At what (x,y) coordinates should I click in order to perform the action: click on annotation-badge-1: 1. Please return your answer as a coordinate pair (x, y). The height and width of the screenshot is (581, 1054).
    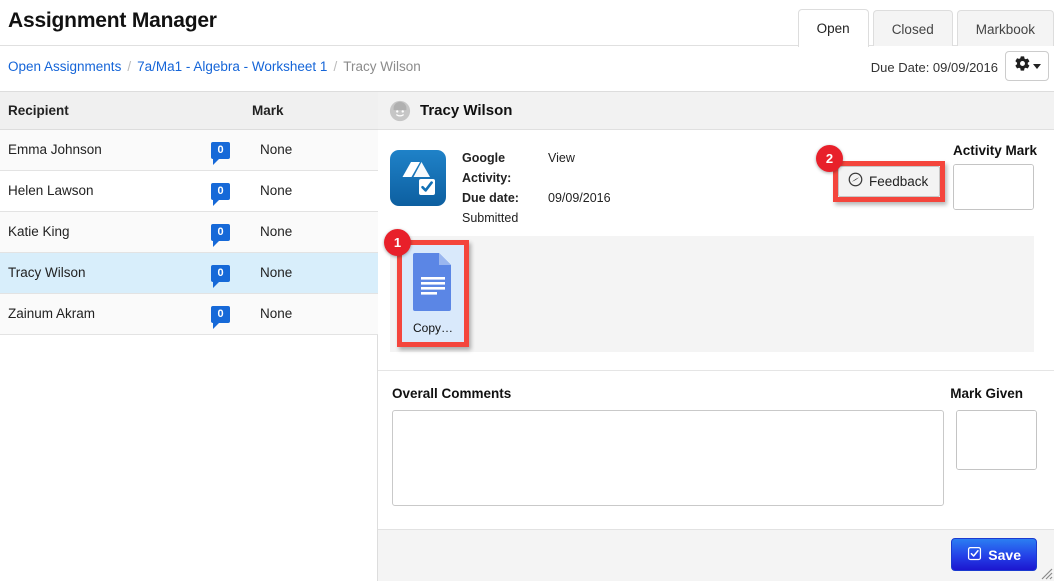
    Looking at the image, I should click on (397, 242).